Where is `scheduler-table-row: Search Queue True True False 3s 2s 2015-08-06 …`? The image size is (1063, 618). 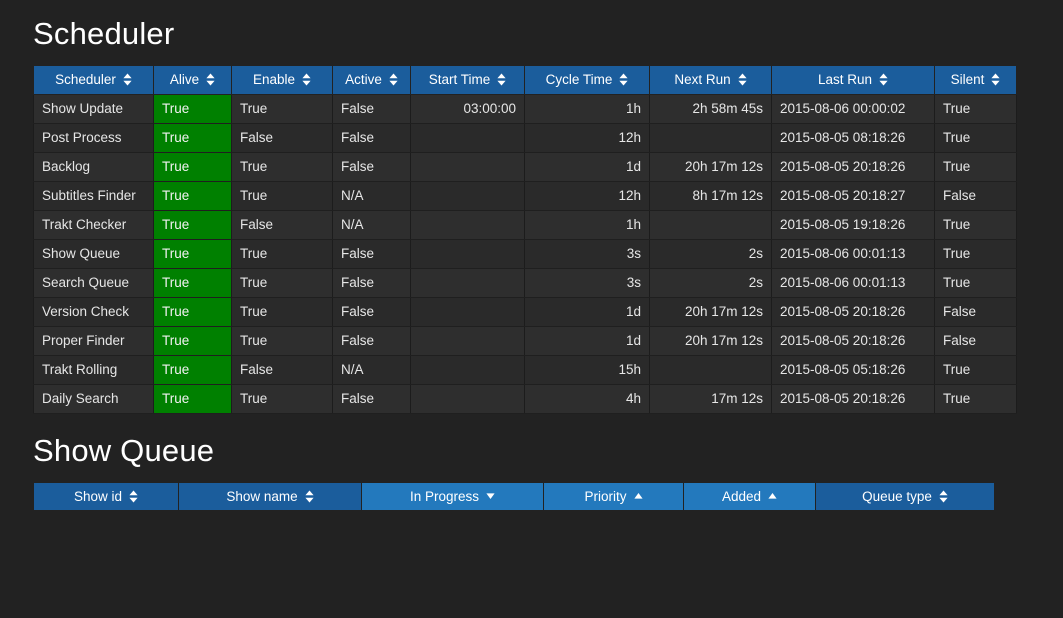
scheduler-table-row: Search Queue True True False 3s 2s 2015-08-06 … is located at coordinates (525, 282).